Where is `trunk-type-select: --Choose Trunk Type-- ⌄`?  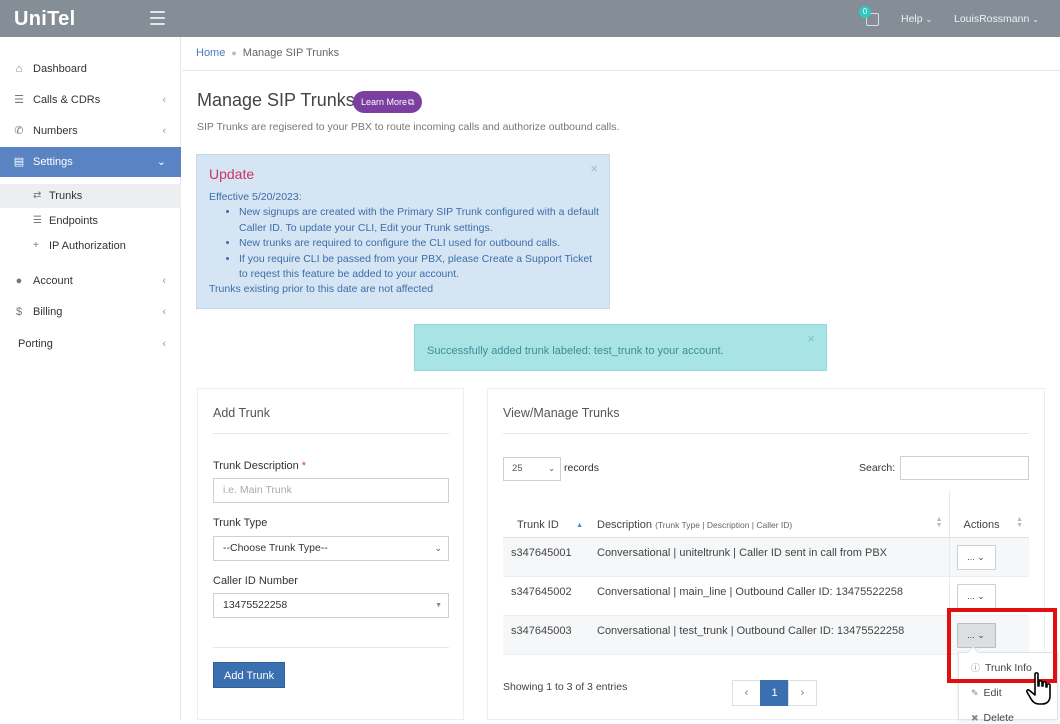 trunk-type-select: --Choose Trunk Type-- ⌄ is located at coordinates (331, 548).